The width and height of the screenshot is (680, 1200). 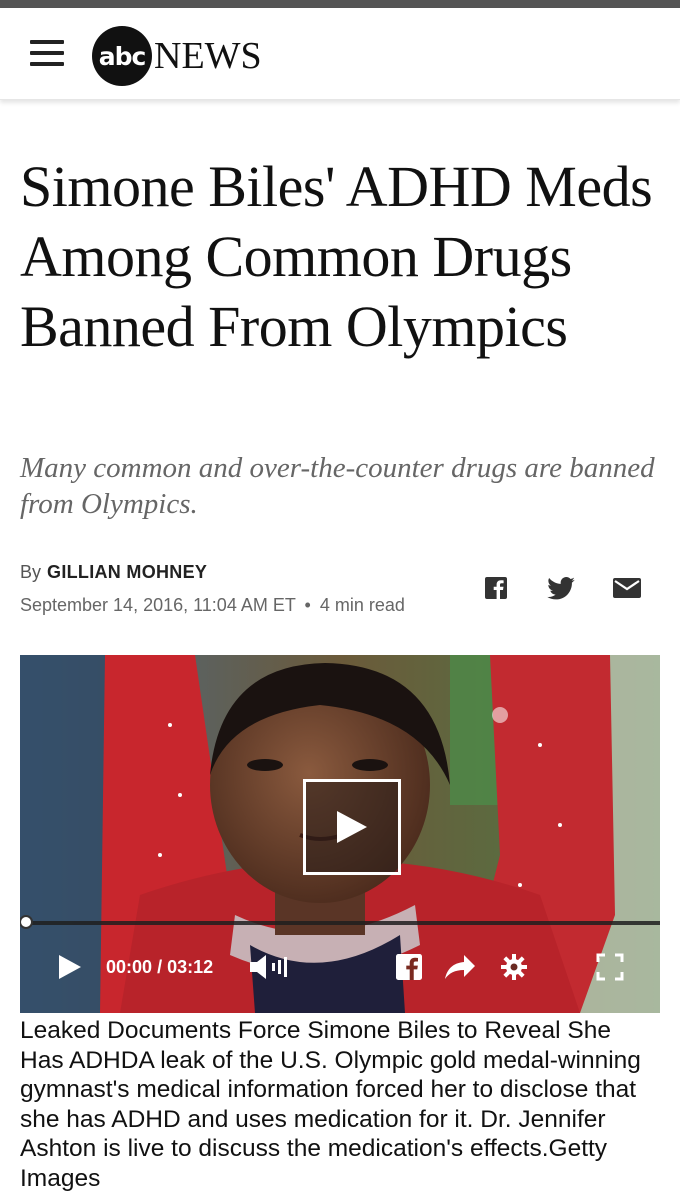 What do you see at coordinates (340, 967) in the screenshot?
I see `video-controls: 00:00 / 03:12` at bounding box center [340, 967].